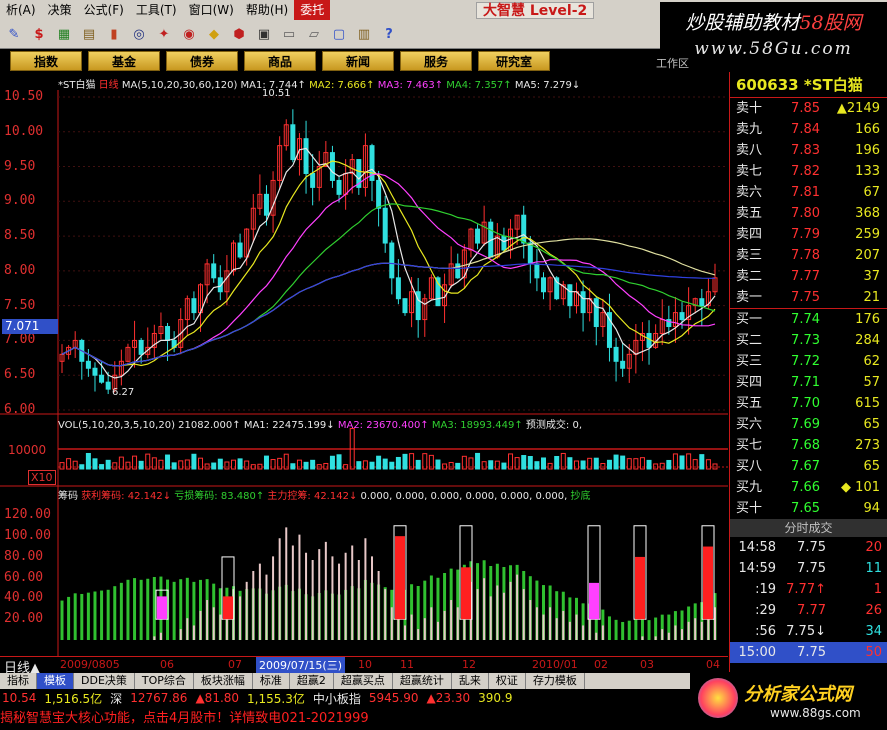 Image resolution: width=887 pixels, height=730 pixels. What do you see at coordinates (211, 10) in the screenshot?
I see `menu-item-window: 窗口(W)` at bounding box center [211, 10].